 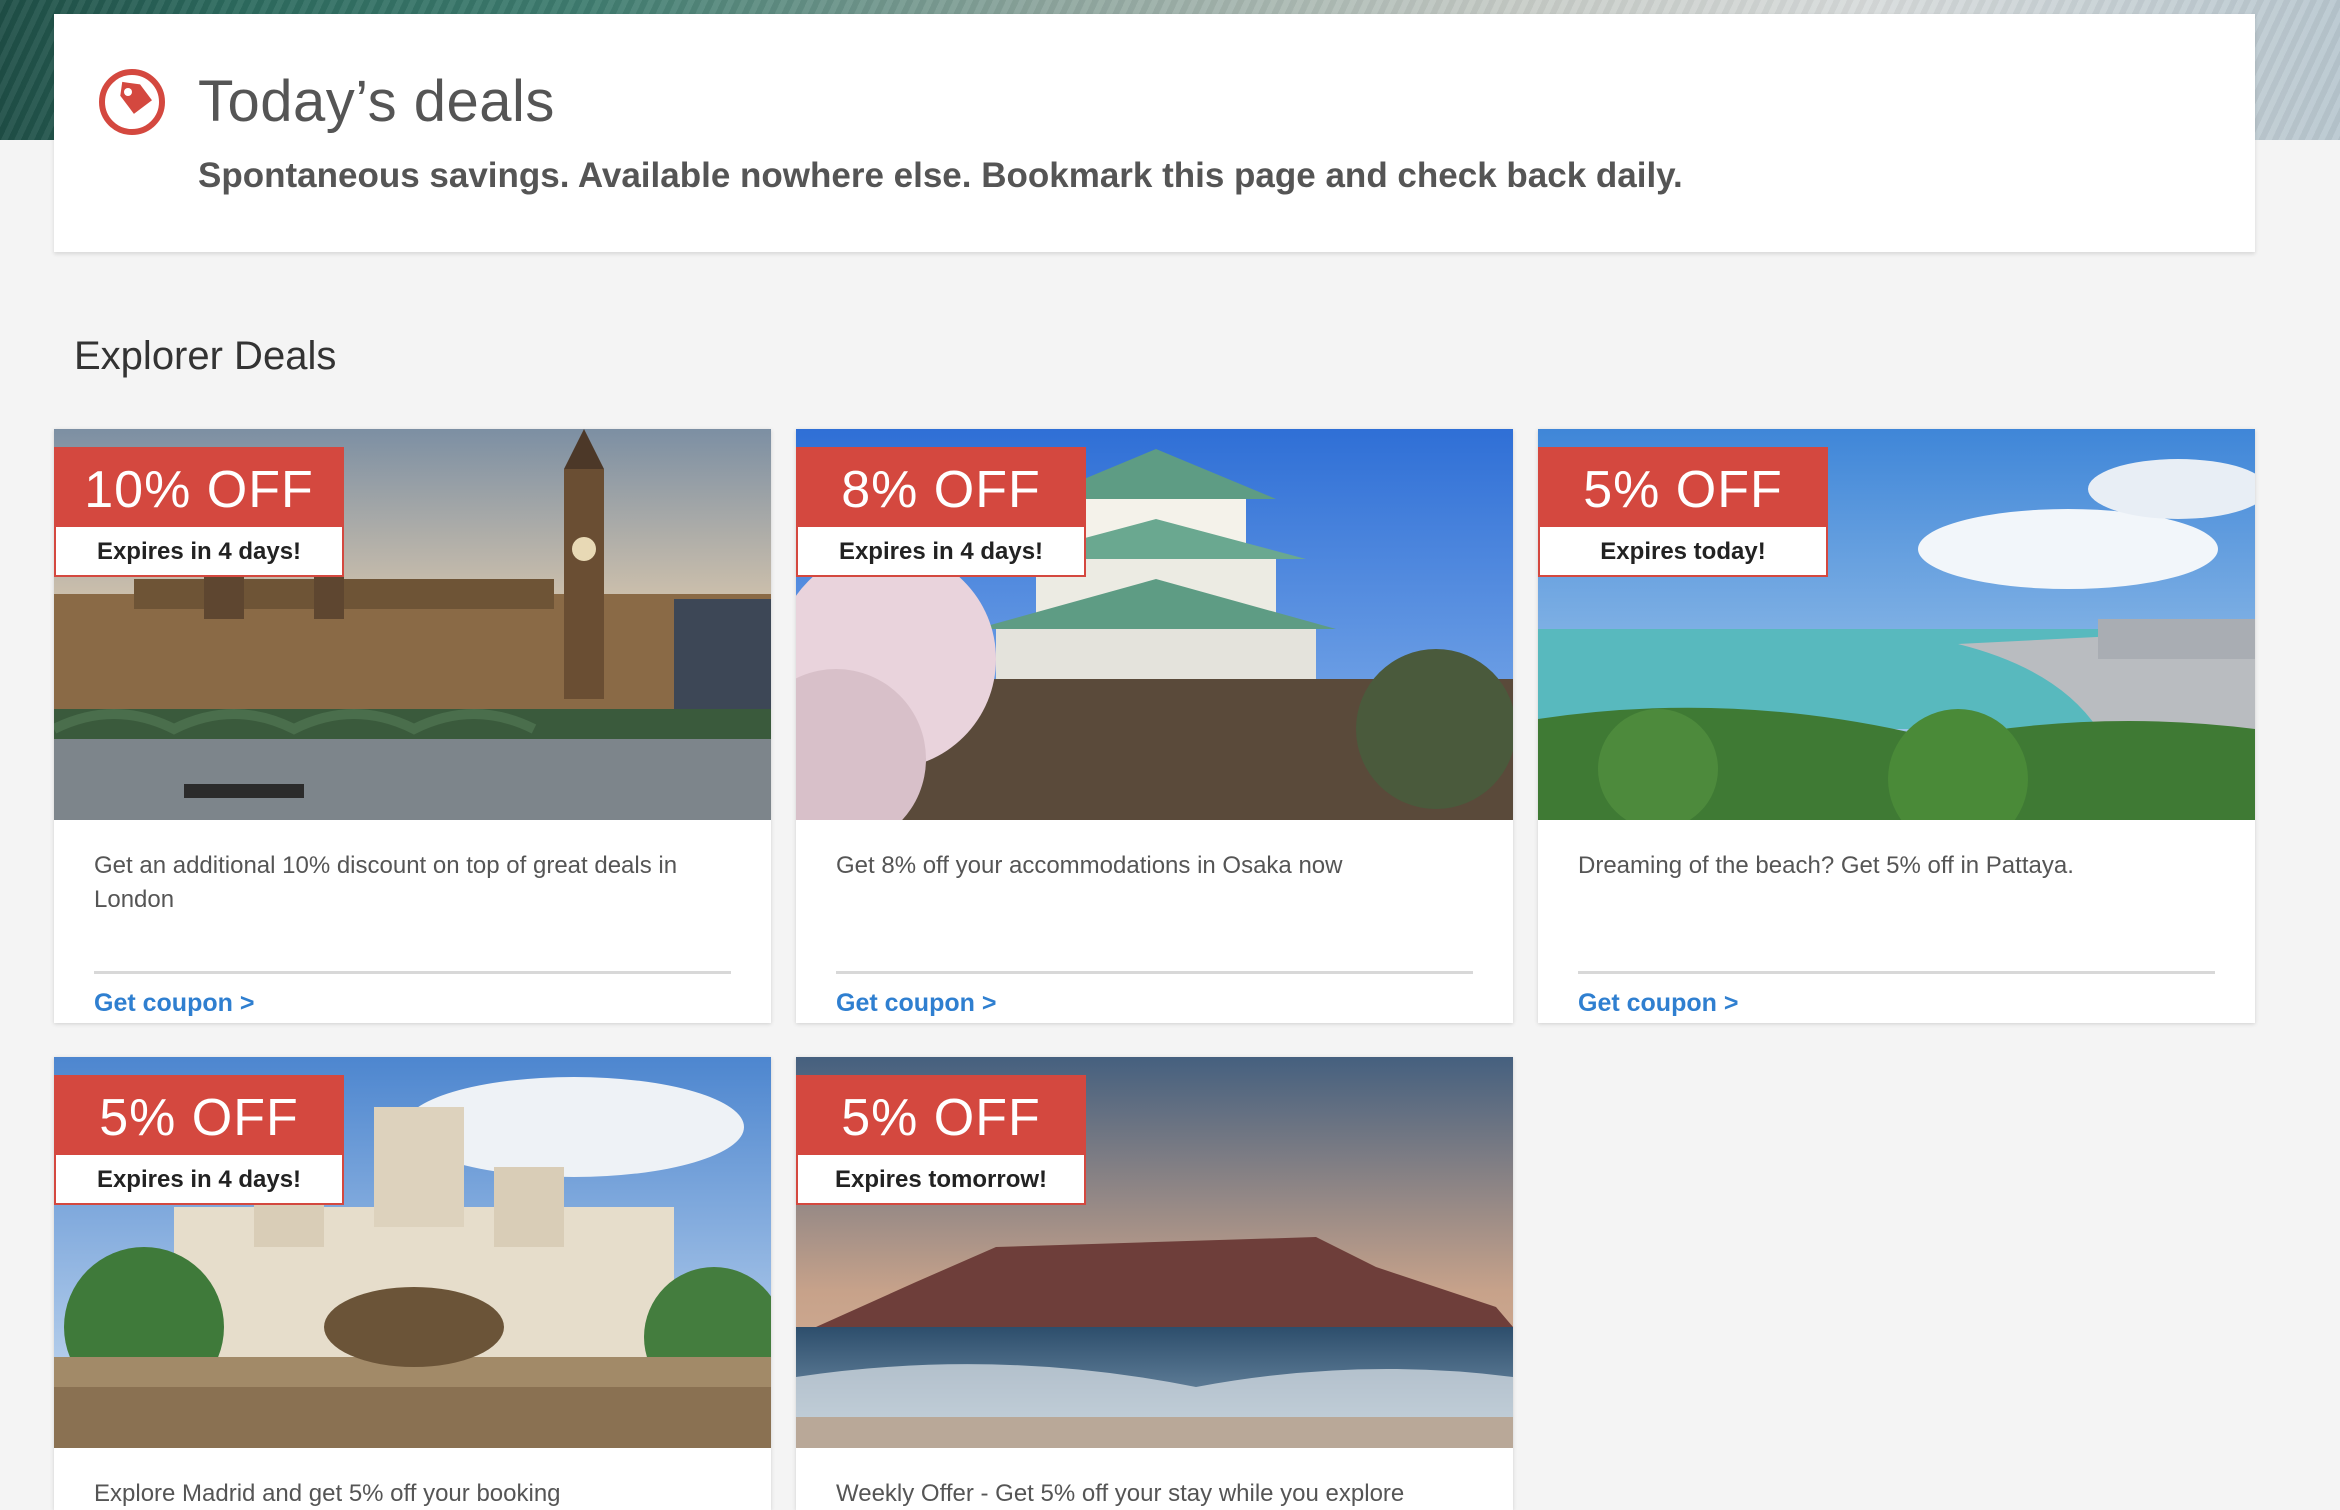 I want to click on discount-badge: 5% OFF Expires tomorrow!, so click(x=941, y=1140).